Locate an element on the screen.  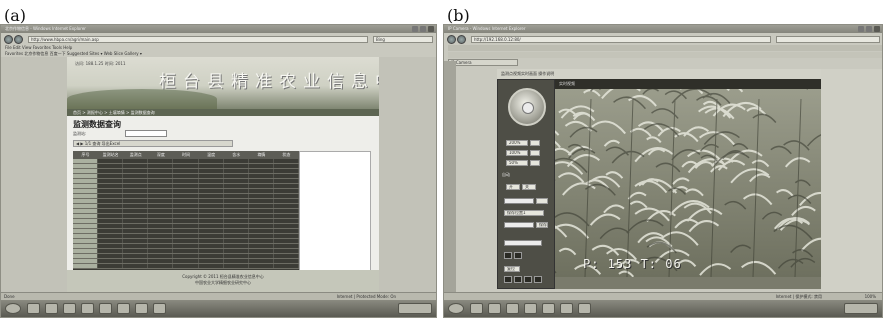
menu-bar: File Edit View Favorites Tools Help is located at coordinates (220, 47).